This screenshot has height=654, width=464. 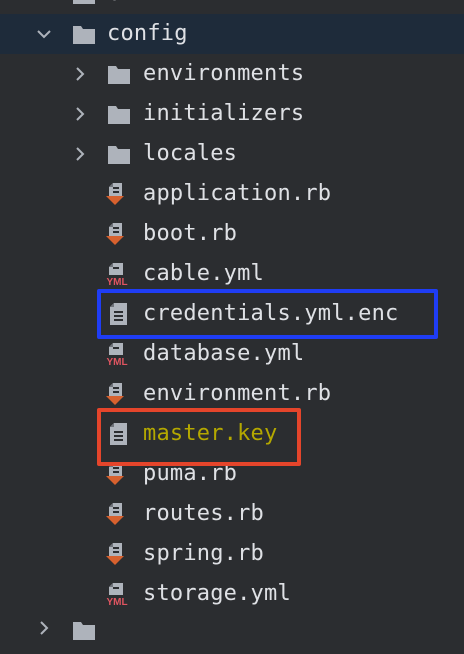 I want to click on tree-item-label: environment.rb, so click(x=237, y=393).